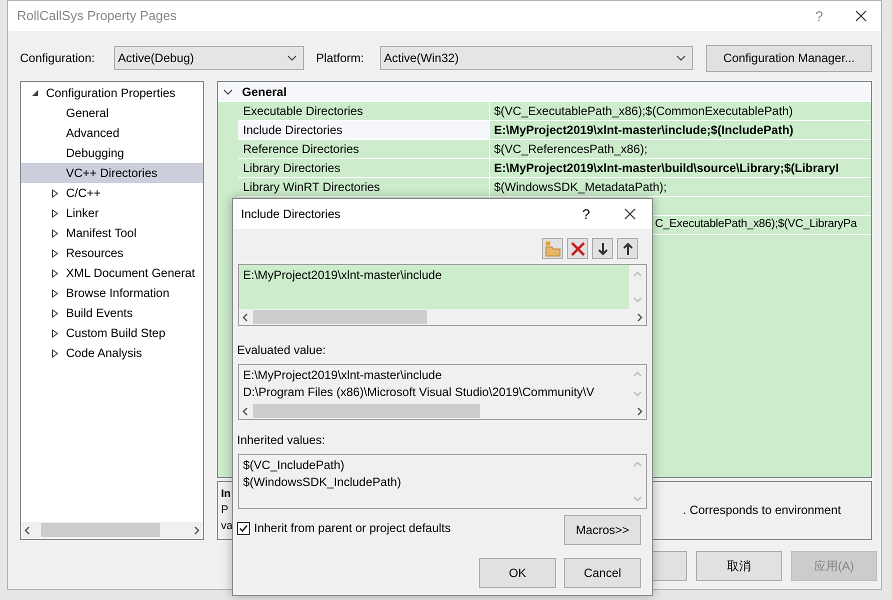 The width and height of the screenshot is (892, 600). What do you see at coordinates (281, 440) in the screenshot?
I see `inherited-label: Inherited values:` at bounding box center [281, 440].